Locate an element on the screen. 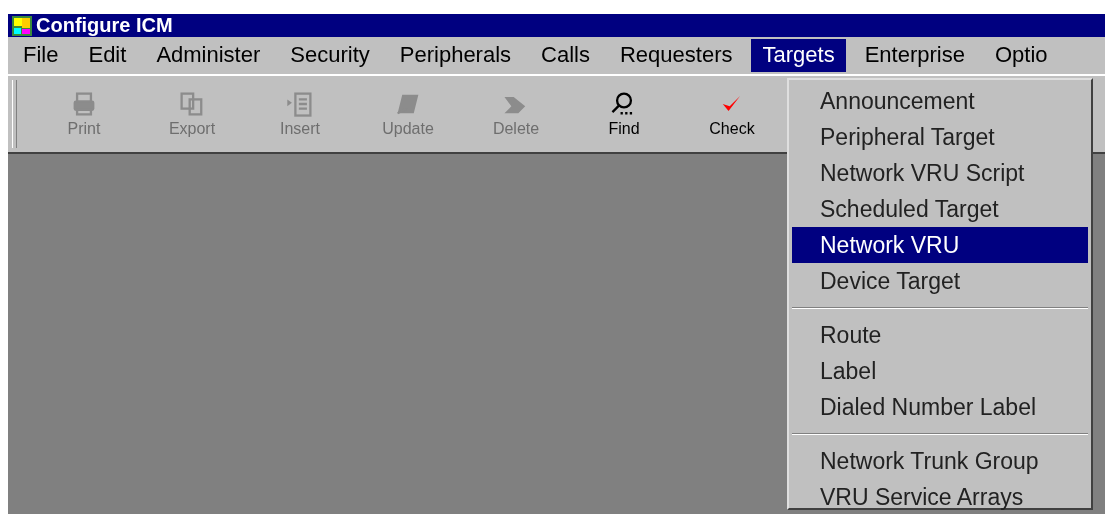 The height and width of the screenshot is (514, 1111). menu-item: Network VRU Script is located at coordinates (940, 173).